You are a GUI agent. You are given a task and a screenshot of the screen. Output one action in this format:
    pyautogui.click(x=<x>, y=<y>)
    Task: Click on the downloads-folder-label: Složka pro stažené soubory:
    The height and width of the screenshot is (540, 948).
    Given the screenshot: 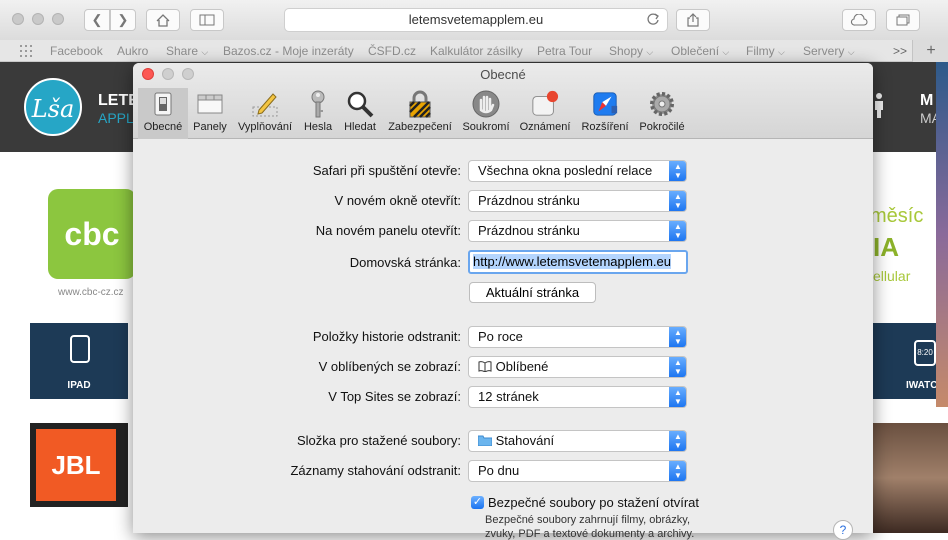 What is the action you would take?
    pyautogui.click(x=378, y=440)
    